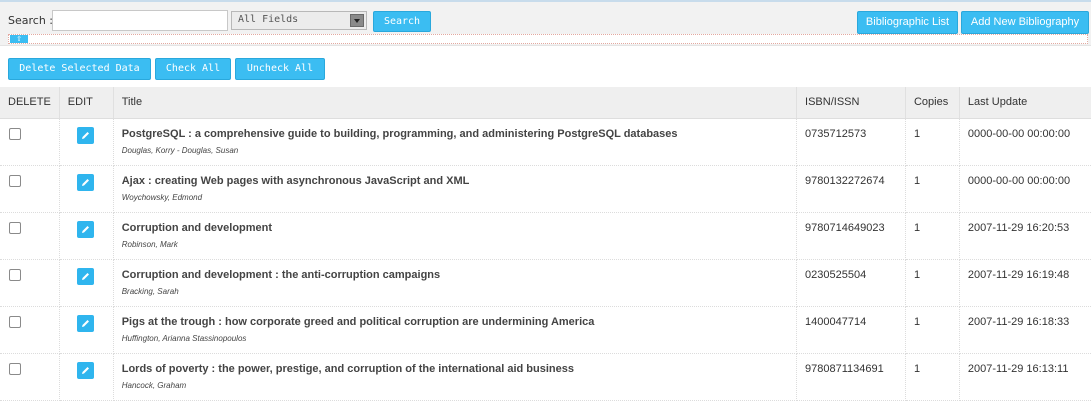 This screenshot has height=401, width=1091. Describe the element at coordinates (268, 19) in the screenshot. I see `search-field-select-value: All Fields` at that location.